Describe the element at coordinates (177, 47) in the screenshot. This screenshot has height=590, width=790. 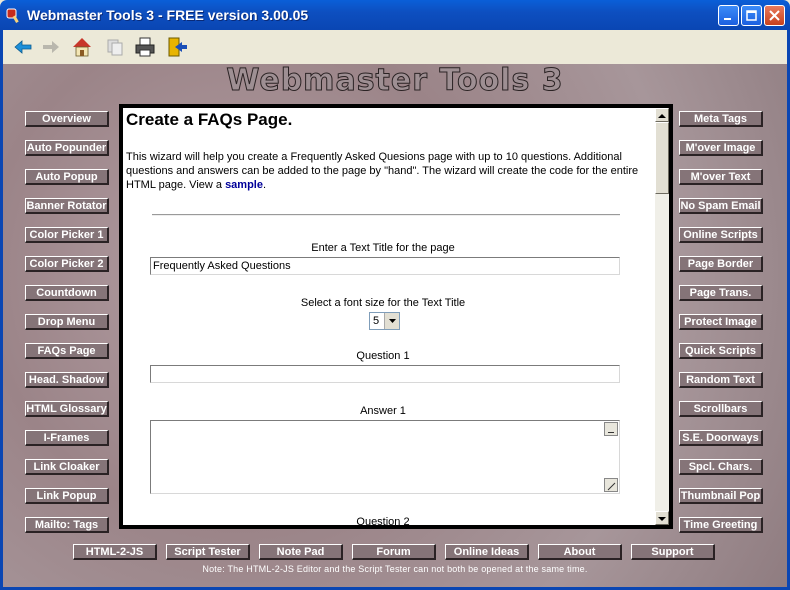
I see `exit-icon` at that location.